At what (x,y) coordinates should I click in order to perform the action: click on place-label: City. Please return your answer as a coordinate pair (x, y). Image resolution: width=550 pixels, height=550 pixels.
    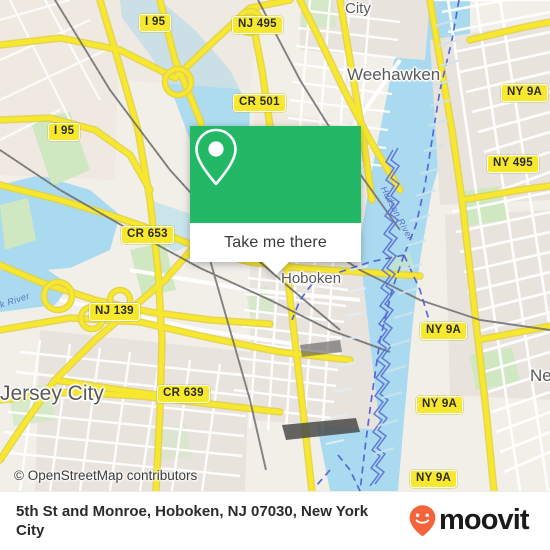
    Looking at the image, I should click on (358, 8).